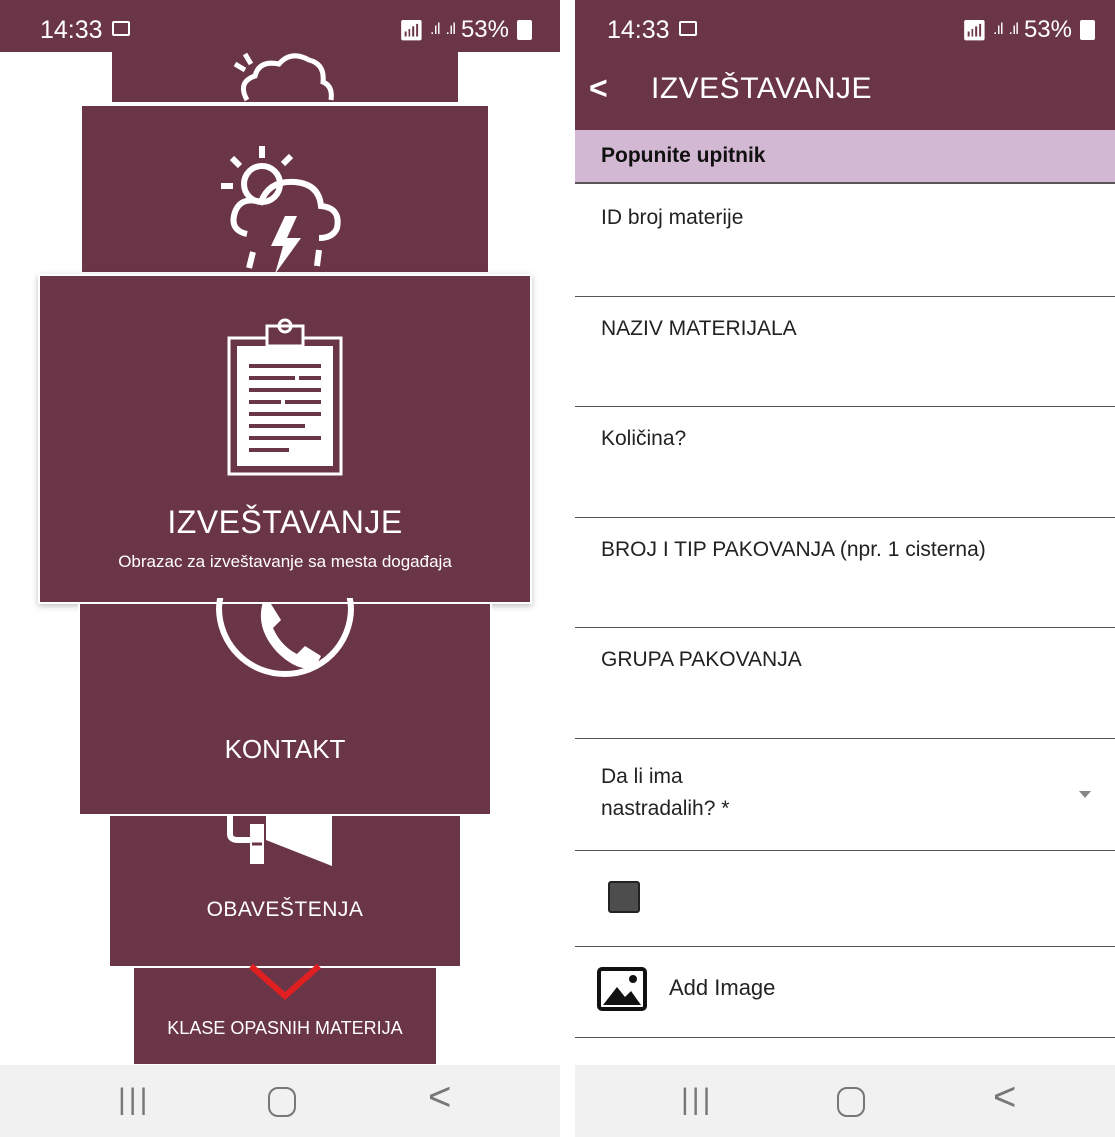 This screenshot has height=1137, width=1115. Describe the element at coordinates (722, 987) in the screenshot. I see `add-image-label: Add Image` at that location.